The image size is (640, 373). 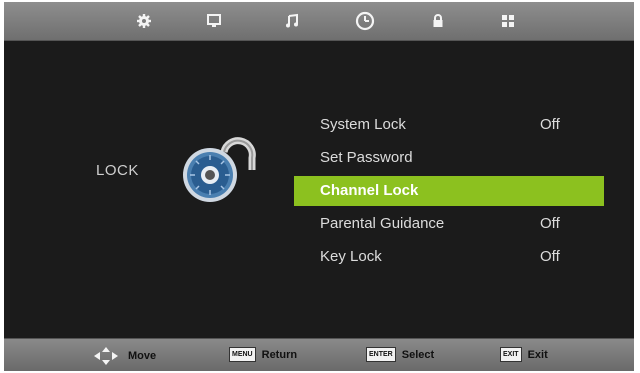 I want to click on menu-item-label: Key Lock, so click(x=351, y=256).